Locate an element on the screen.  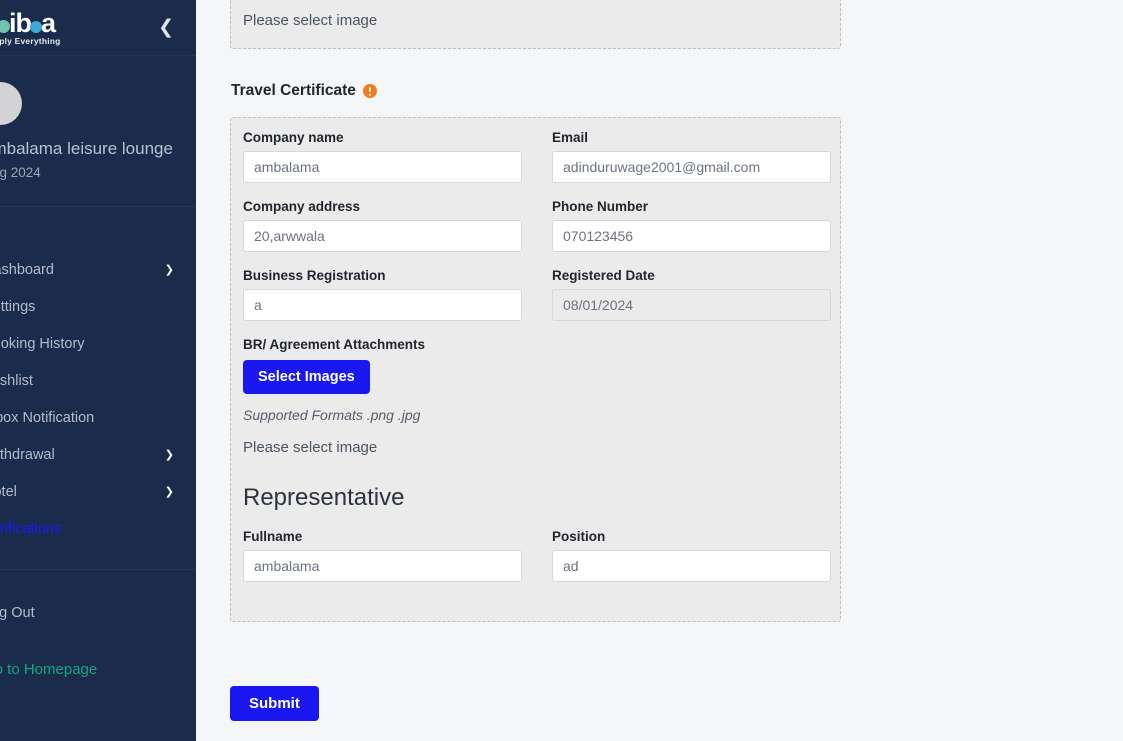
field-registered-date: Registered Date is located at coordinates (691, 294).